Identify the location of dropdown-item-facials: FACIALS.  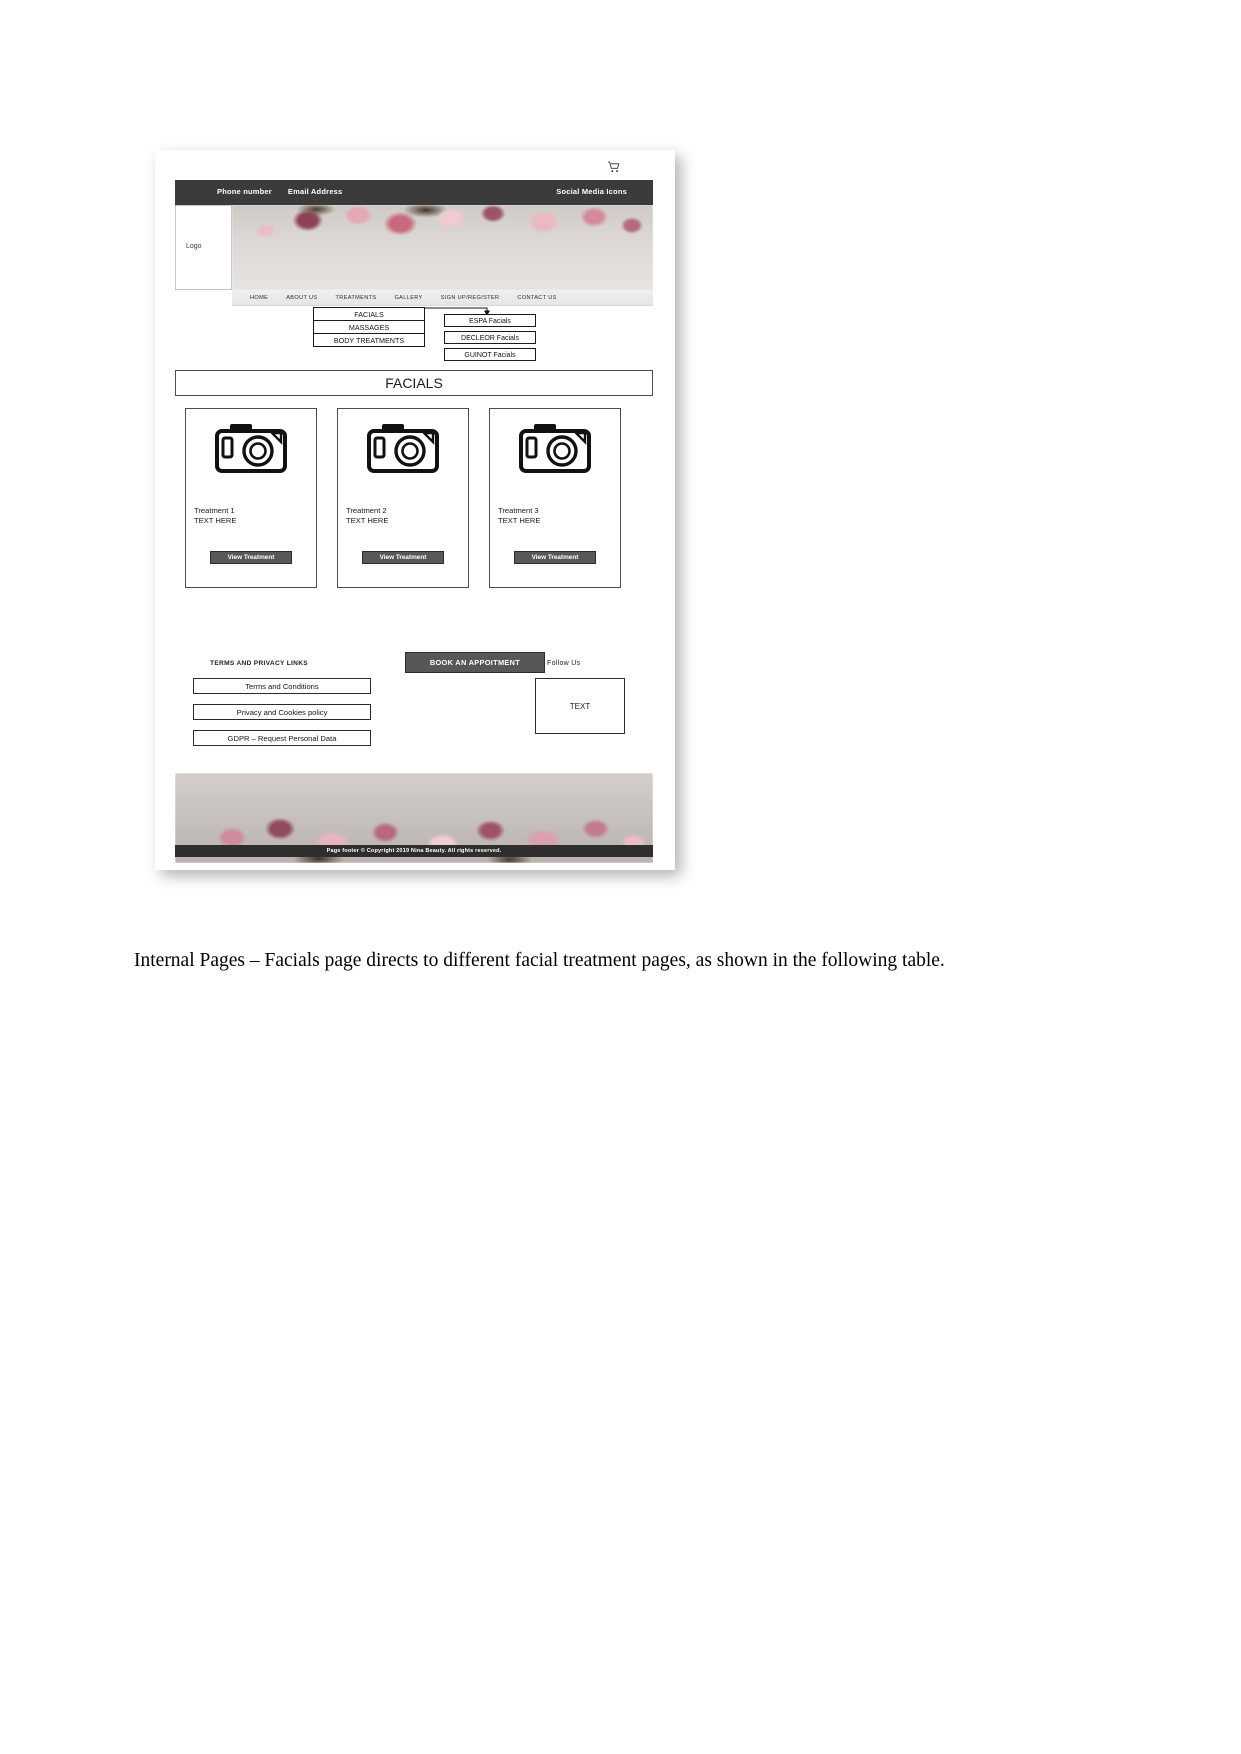
(369, 314).